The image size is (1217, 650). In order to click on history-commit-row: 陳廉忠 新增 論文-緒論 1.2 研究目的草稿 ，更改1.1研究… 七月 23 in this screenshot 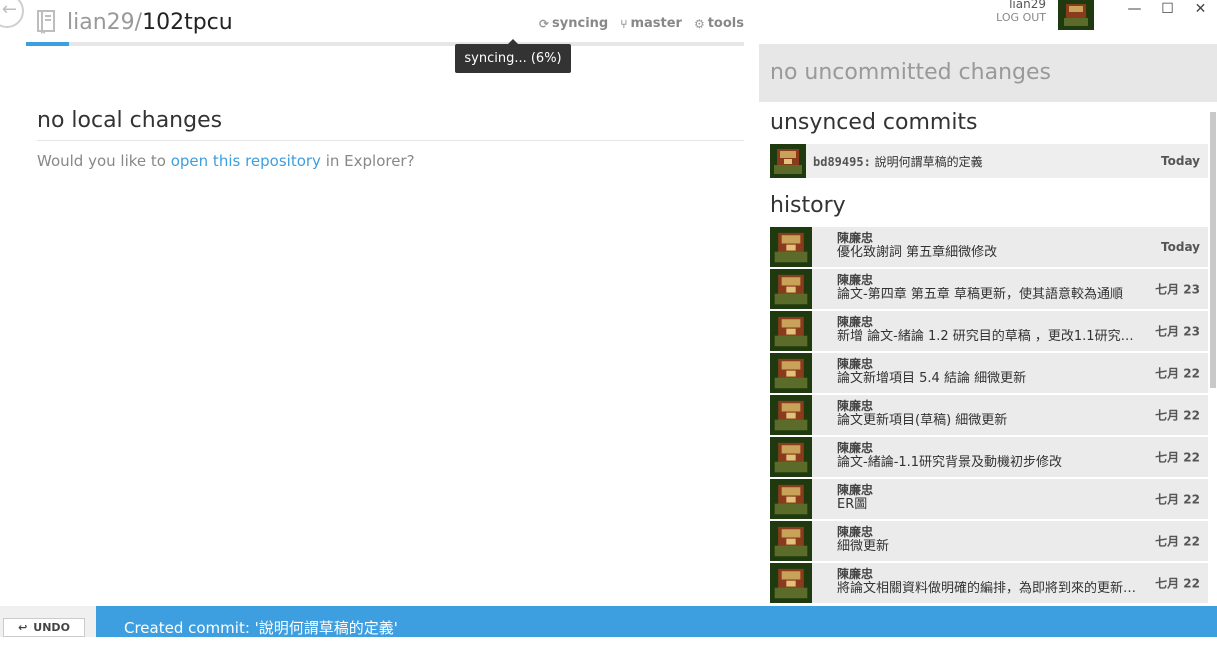, I will do `click(989, 331)`.